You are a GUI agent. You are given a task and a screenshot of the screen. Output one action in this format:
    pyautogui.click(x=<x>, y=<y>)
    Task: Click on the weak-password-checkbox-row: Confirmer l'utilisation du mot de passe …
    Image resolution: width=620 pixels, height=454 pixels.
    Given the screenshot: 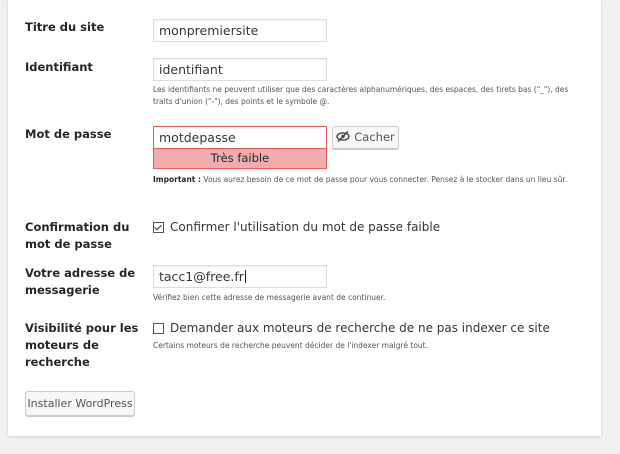 What is the action you would take?
    pyautogui.click(x=296, y=227)
    